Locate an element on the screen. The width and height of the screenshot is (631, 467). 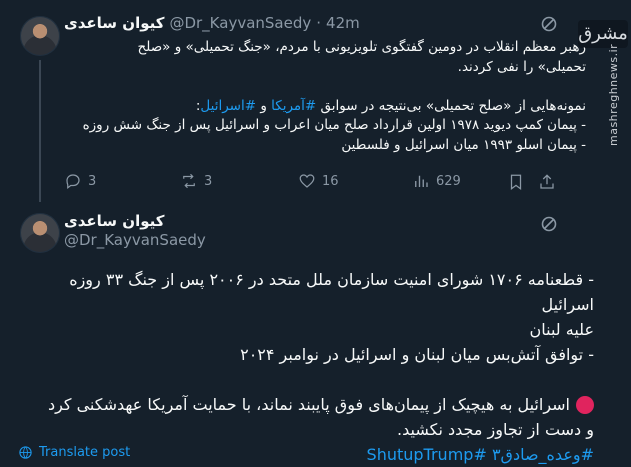
text-segment: و is located at coordinates (264, 105).